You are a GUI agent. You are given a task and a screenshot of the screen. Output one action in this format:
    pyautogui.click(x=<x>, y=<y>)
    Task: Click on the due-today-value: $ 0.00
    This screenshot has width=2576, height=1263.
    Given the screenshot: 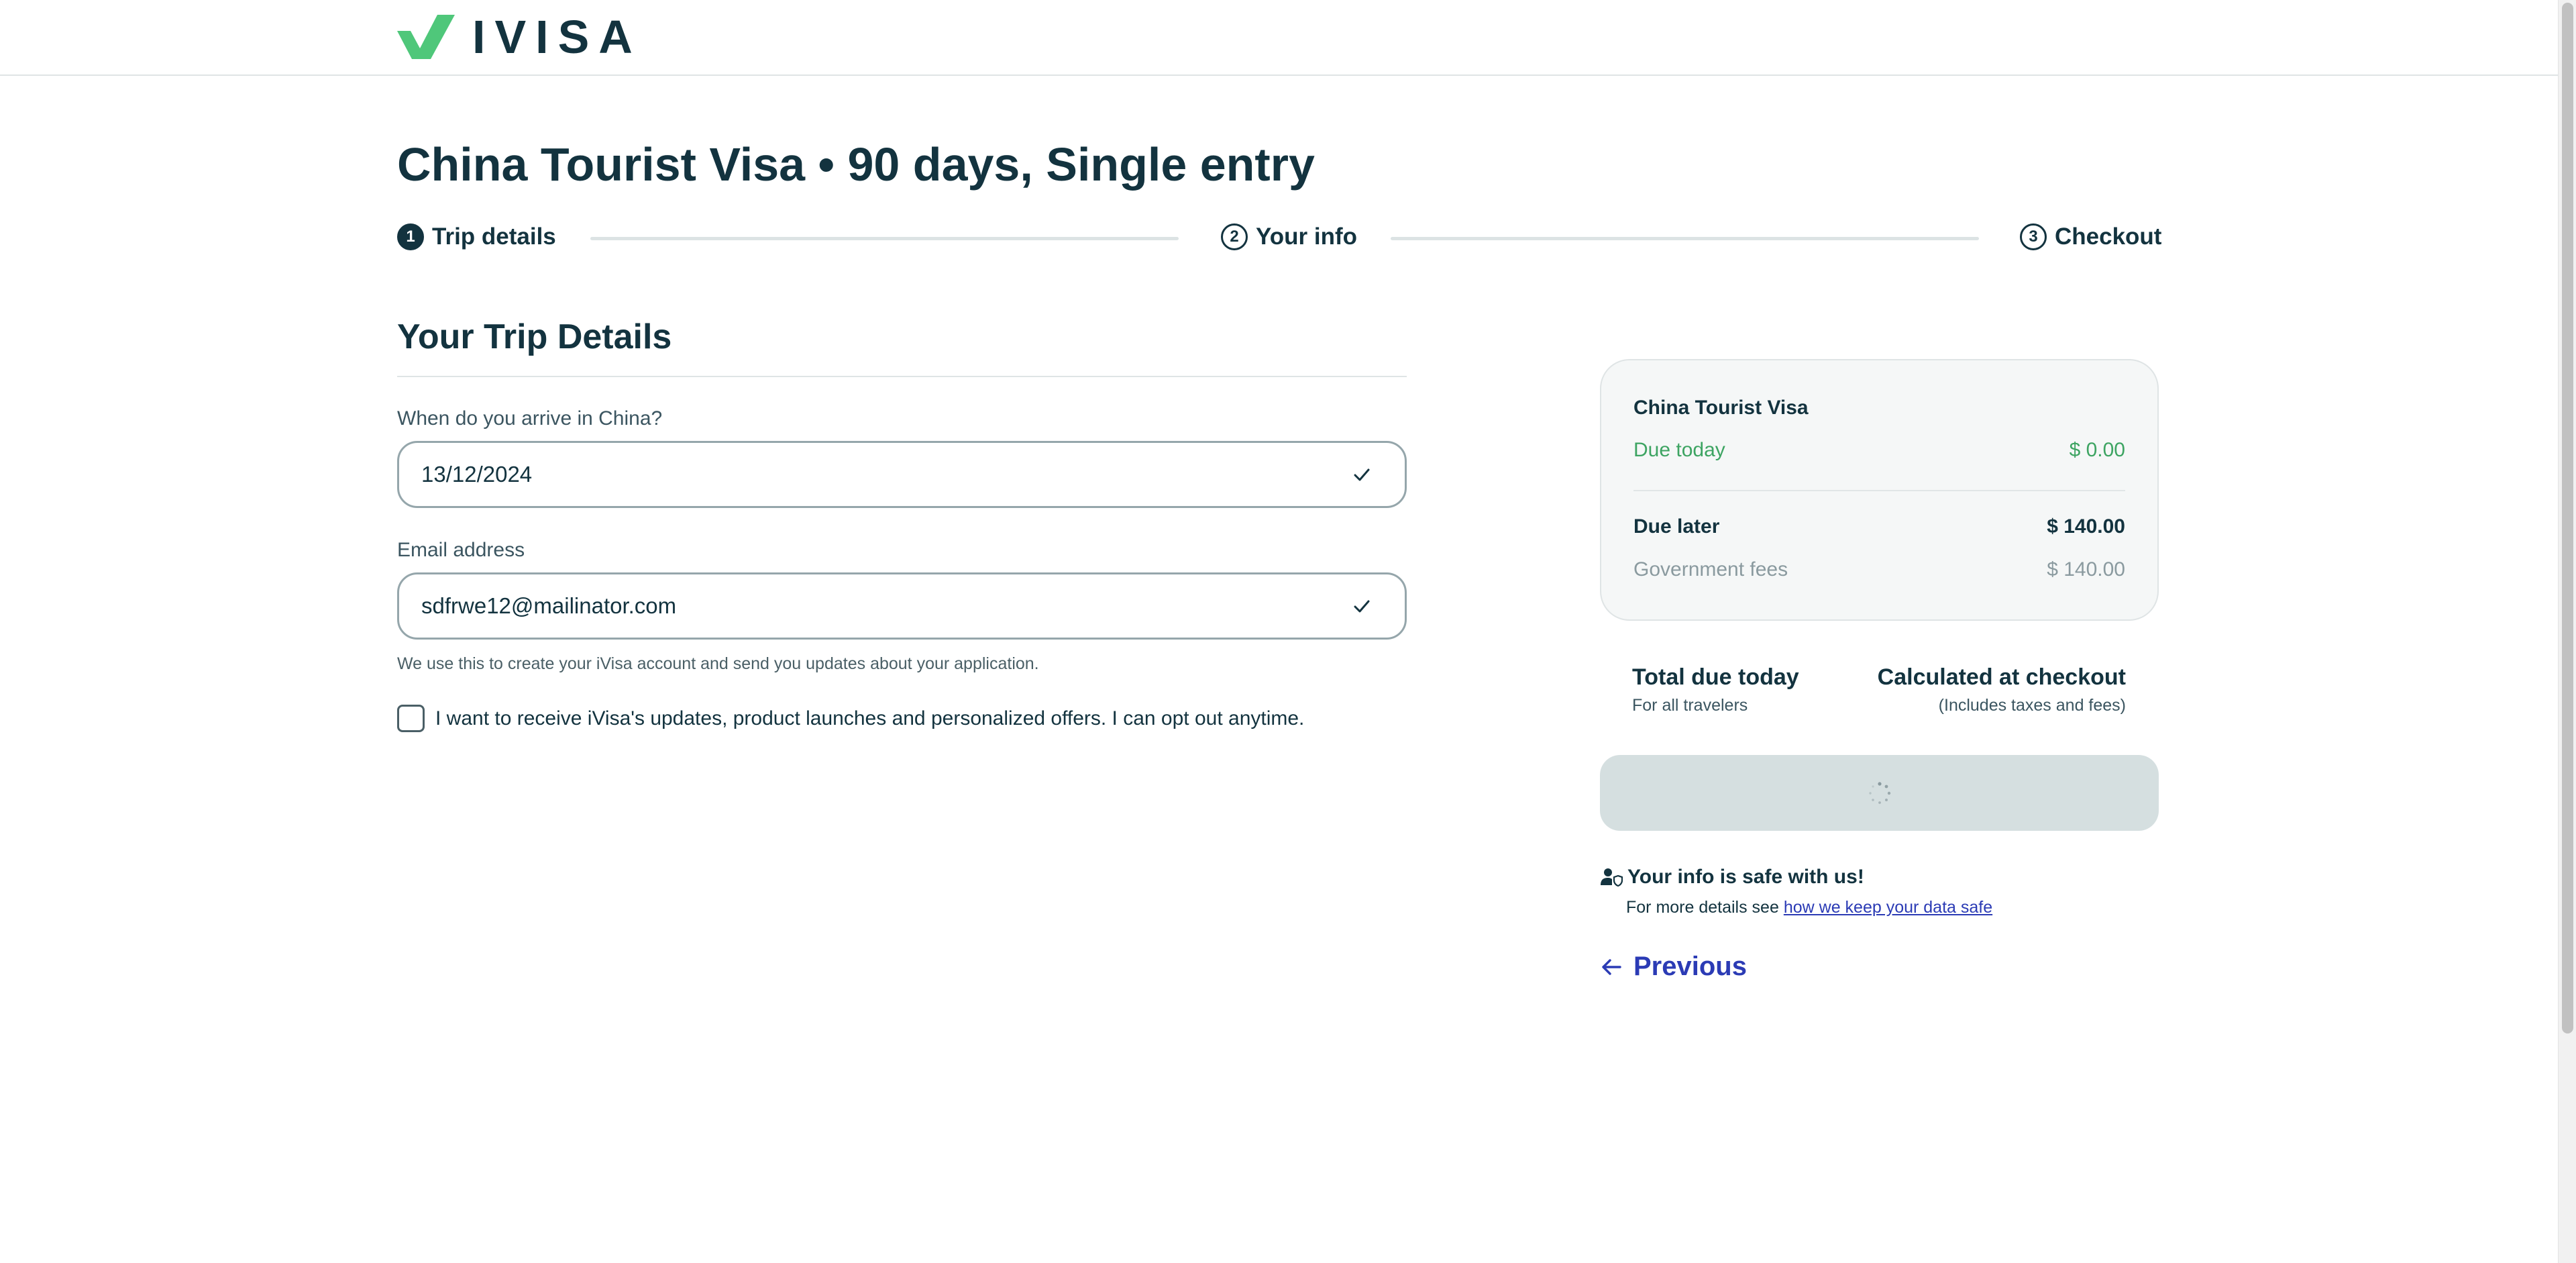 What is the action you would take?
    pyautogui.click(x=2097, y=450)
    